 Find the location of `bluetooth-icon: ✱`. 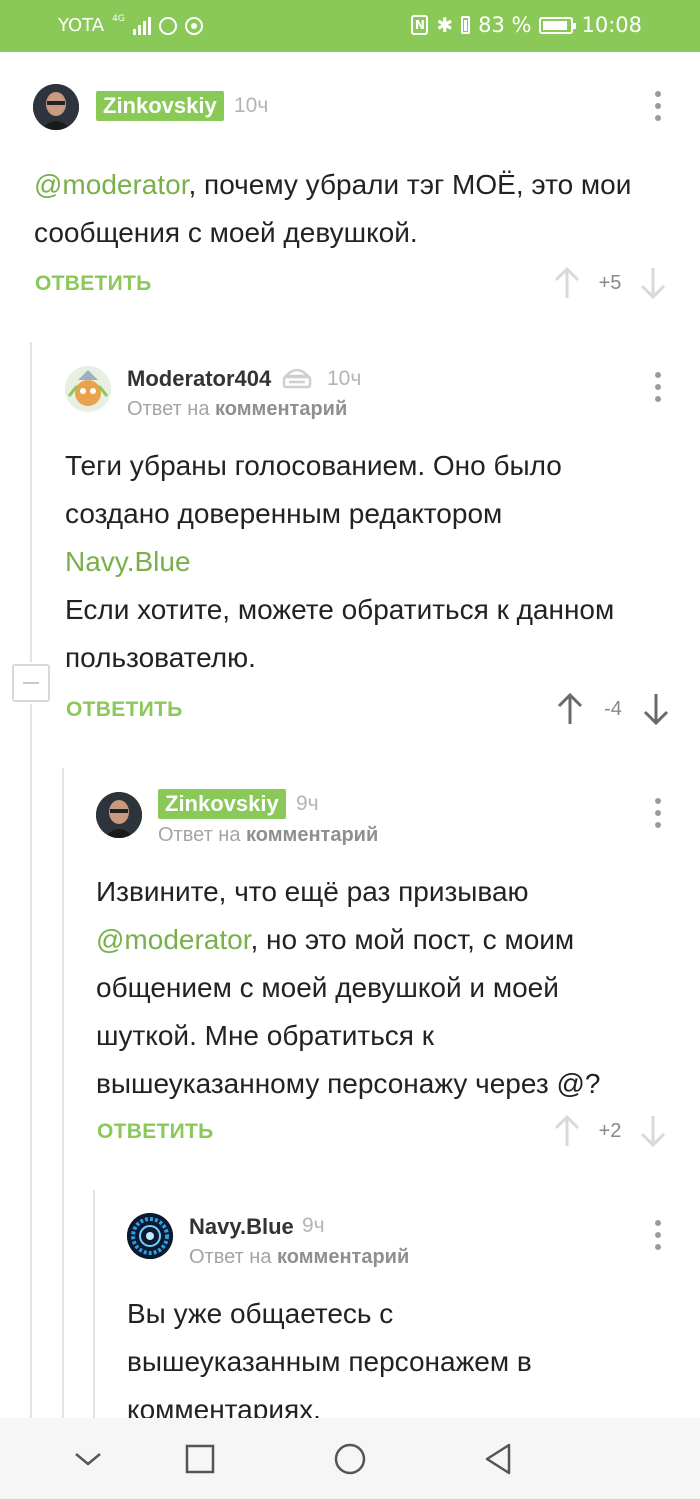

bluetooth-icon: ✱ is located at coordinates (445, 25).